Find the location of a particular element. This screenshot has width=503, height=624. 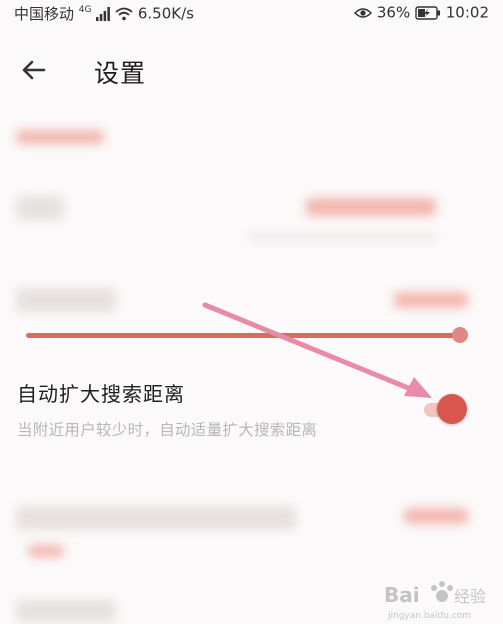

status-bar: 中国移动 4G 6.50K/s 36% 10:02 is located at coordinates (251, 13).